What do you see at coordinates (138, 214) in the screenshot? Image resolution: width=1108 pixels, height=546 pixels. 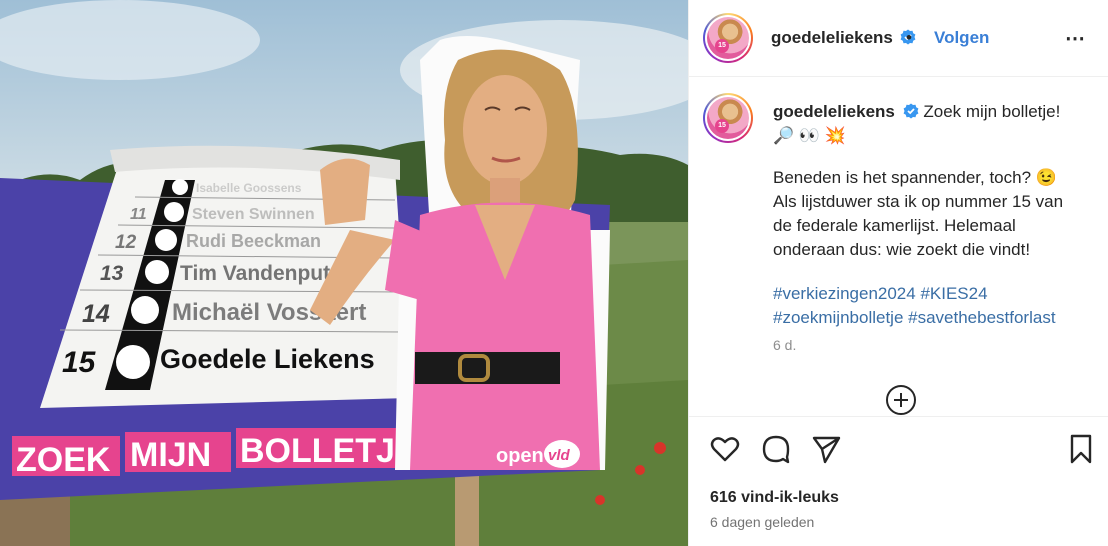 I see `row-number: 11` at bounding box center [138, 214].